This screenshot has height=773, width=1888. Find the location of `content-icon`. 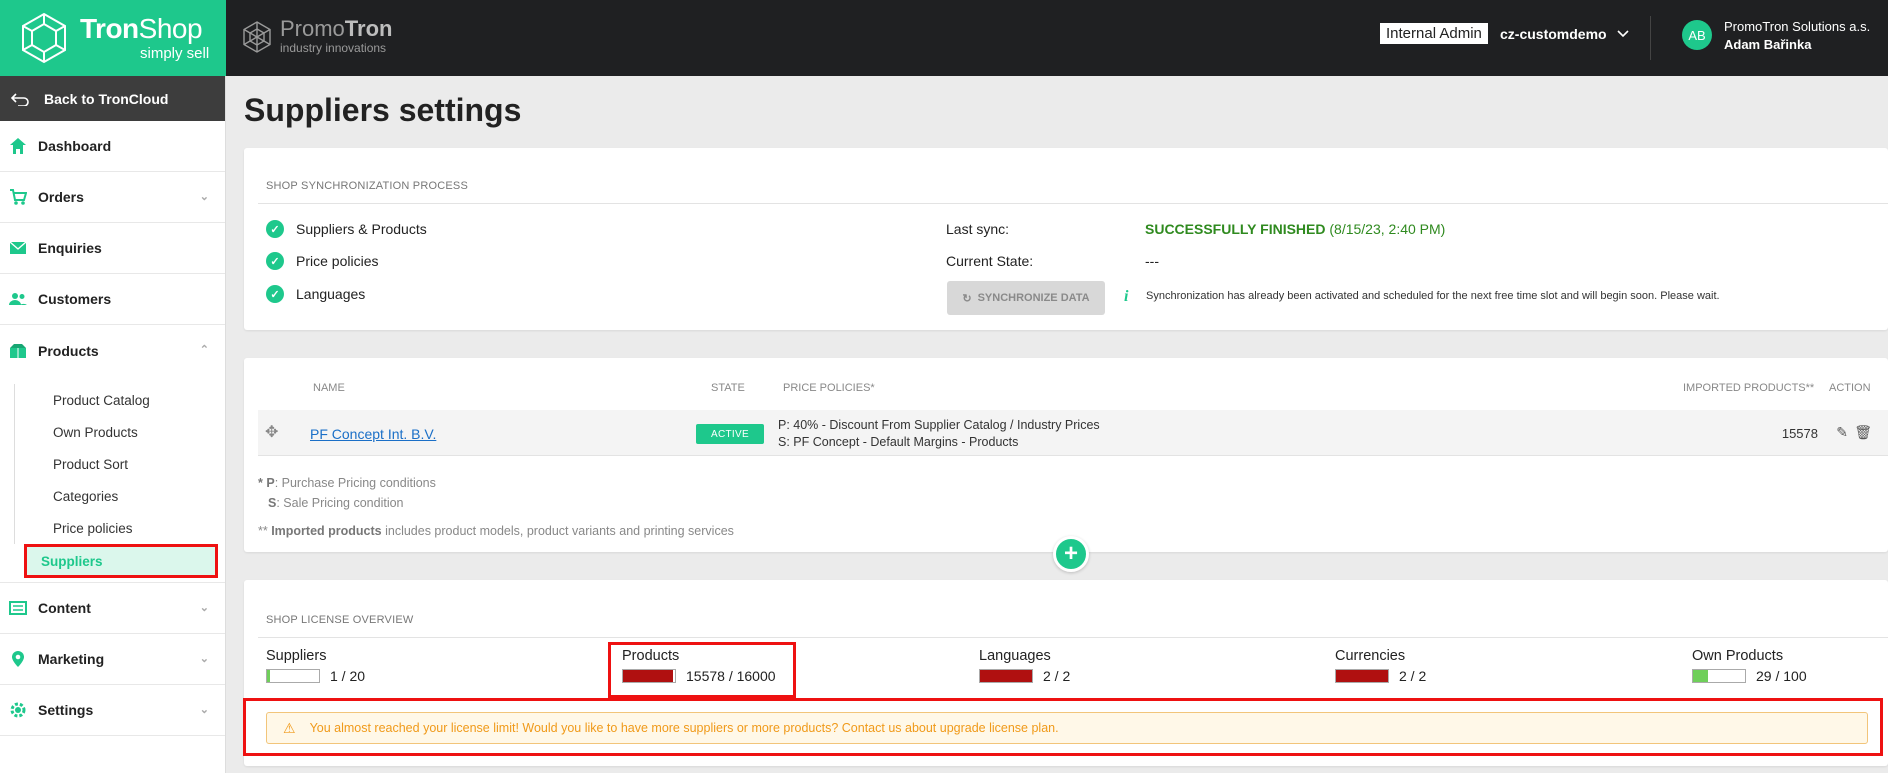

content-icon is located at coordinates (18, 608).